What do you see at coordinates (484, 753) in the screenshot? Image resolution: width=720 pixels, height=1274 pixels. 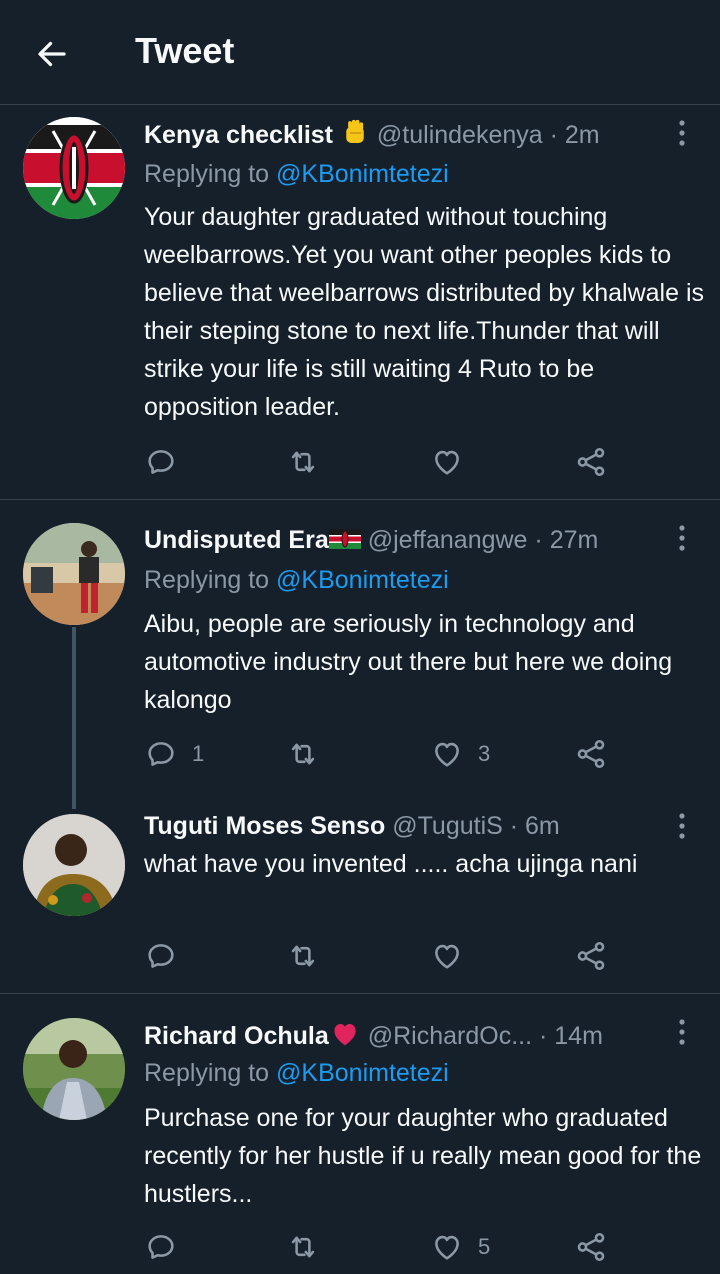 I see `like-count: 3` at bounding box center [484, 753].